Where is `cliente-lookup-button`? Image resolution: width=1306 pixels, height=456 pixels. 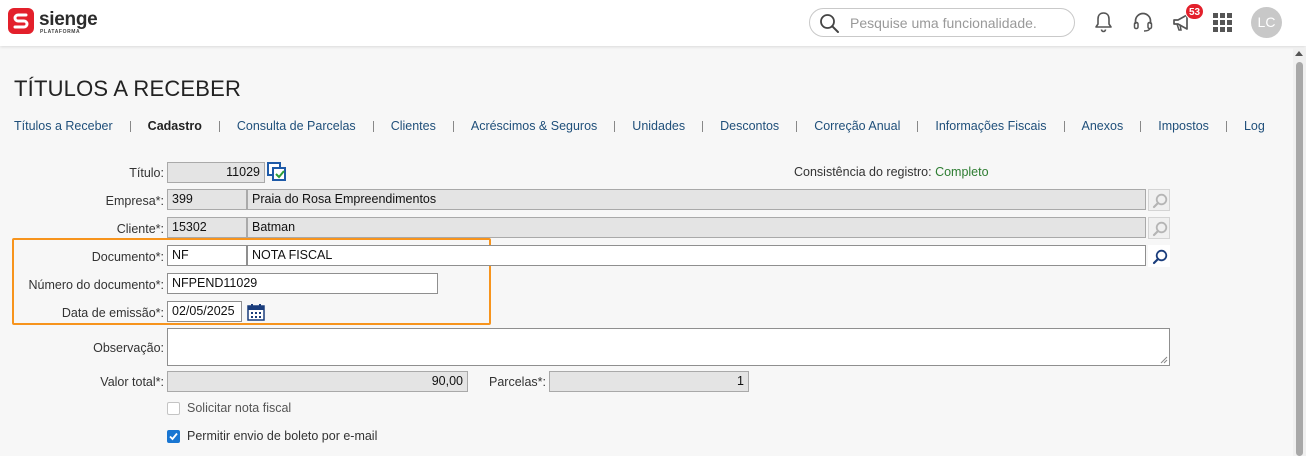
cliente-lookup-button is located at coordinates (1159, 228).